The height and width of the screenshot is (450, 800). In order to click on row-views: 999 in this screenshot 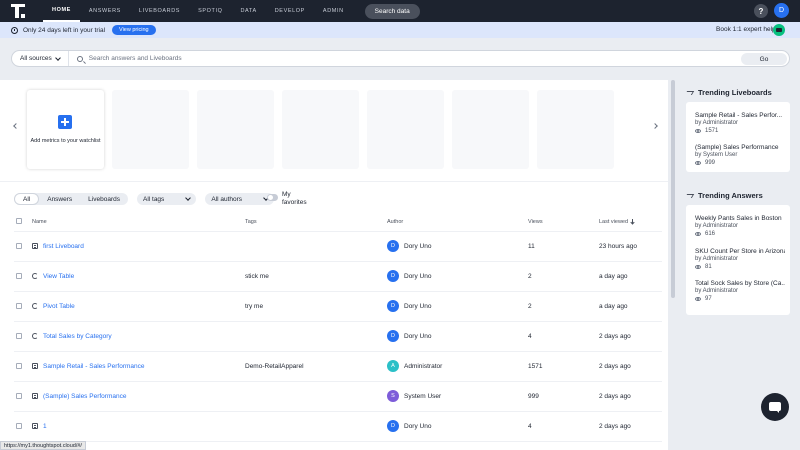, I will do `click(533, 396)`.